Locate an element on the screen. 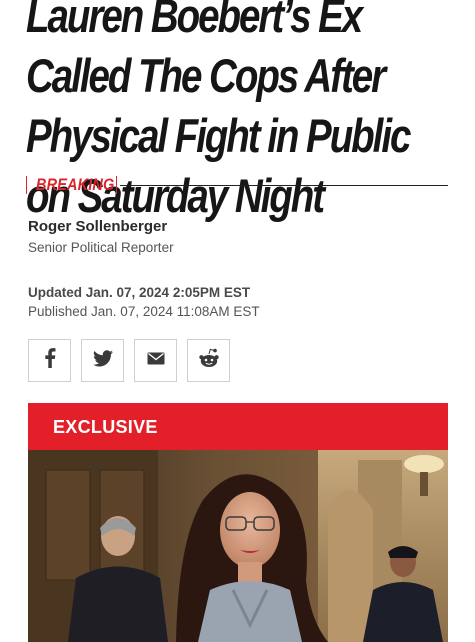 The height and width of the screenshot is (642, 475). share-reddit-button is located at coordinates (208, 360).